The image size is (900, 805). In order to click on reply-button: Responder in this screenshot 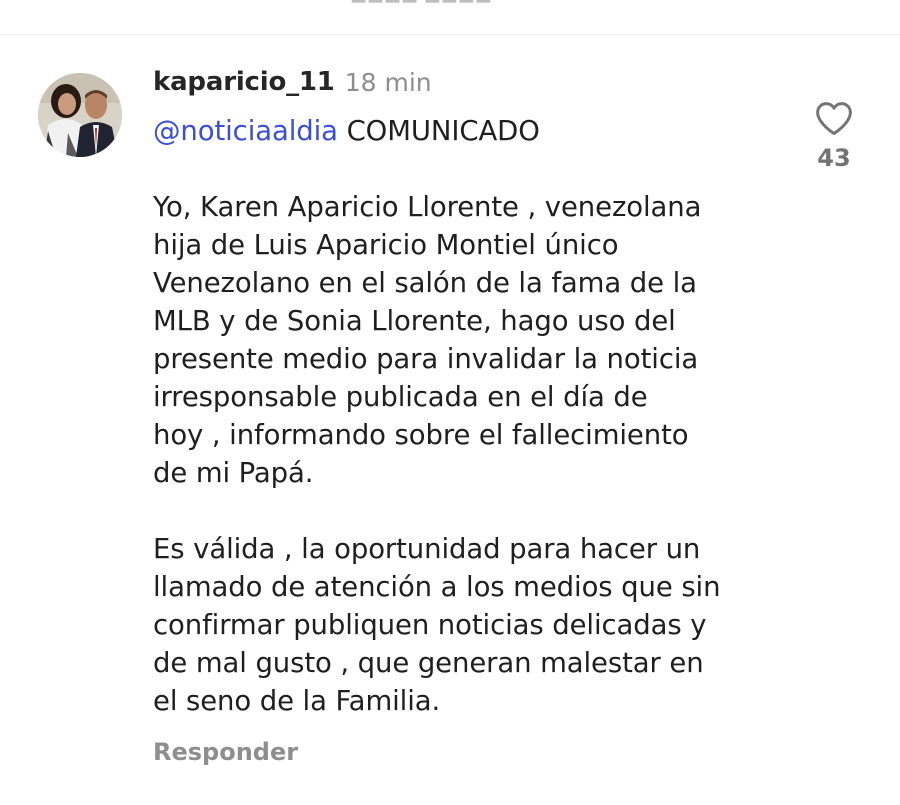, I will do `click(225, 752)`.